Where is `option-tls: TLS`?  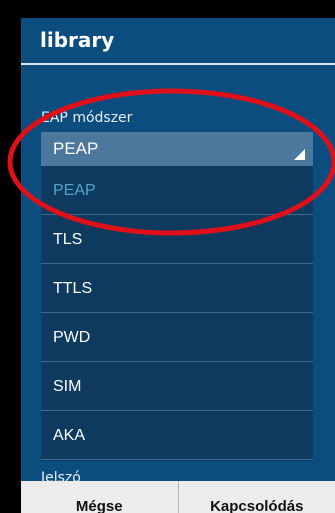
option-tls: TLS is located at coordinates (177, 239).